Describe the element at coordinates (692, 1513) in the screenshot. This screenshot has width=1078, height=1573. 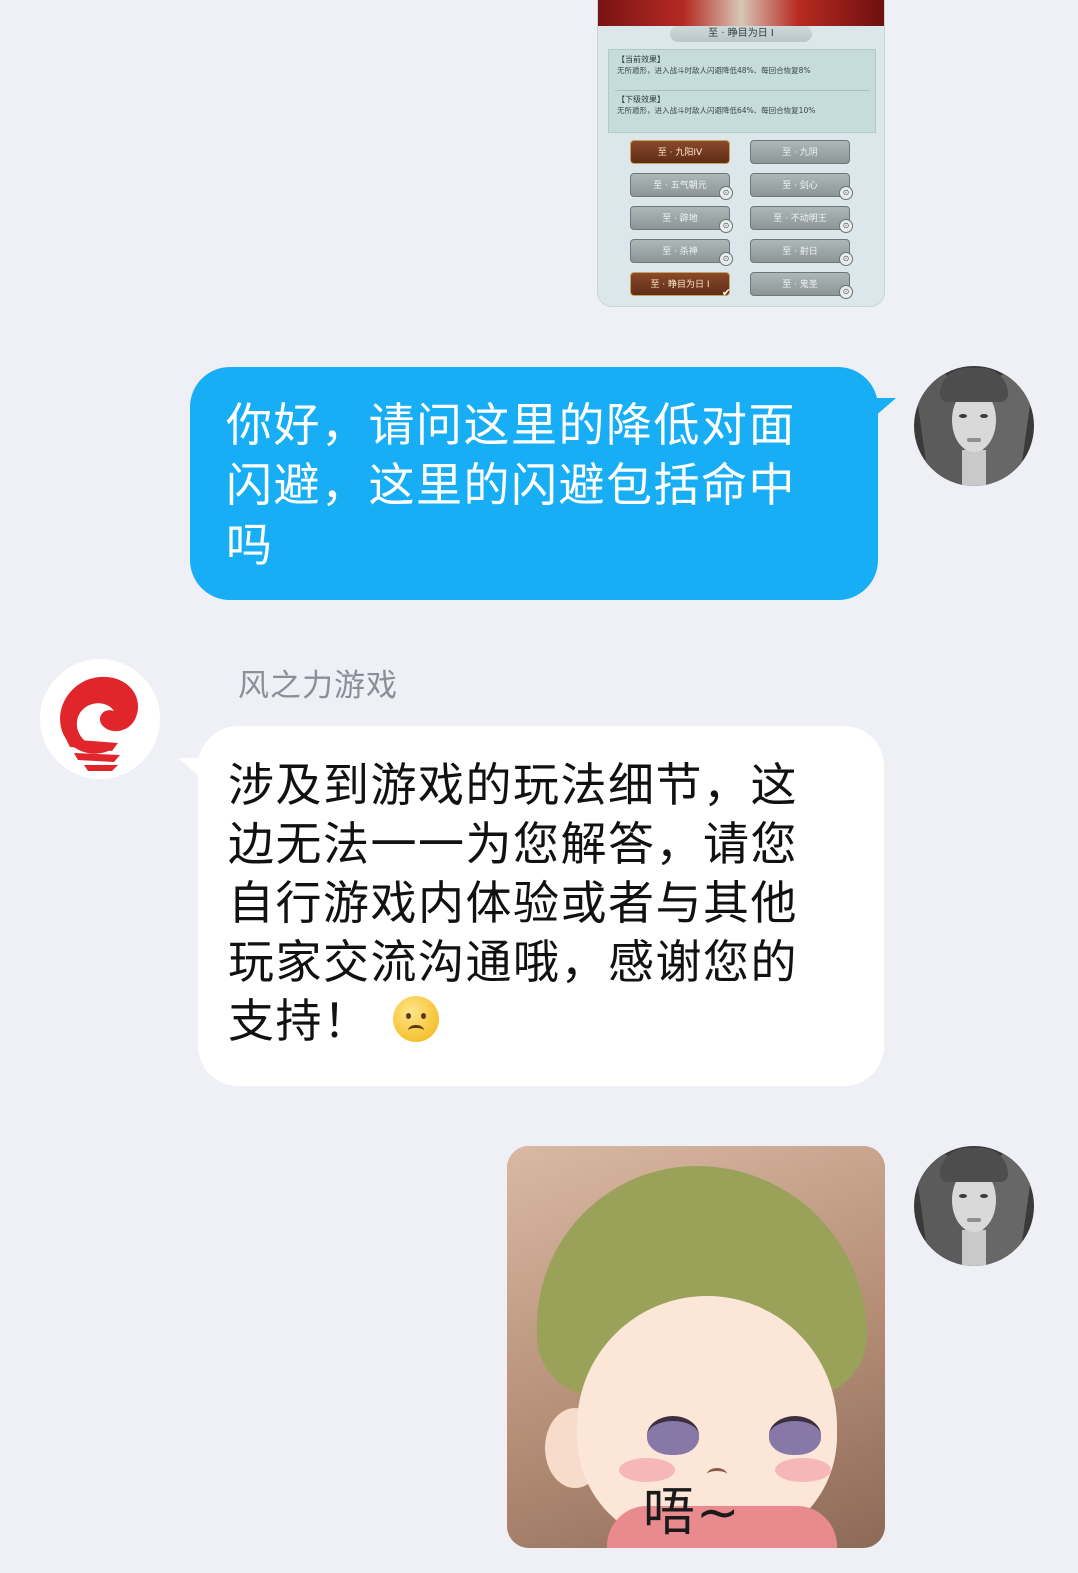
I see `sticker-caption: 唔~` at that location.